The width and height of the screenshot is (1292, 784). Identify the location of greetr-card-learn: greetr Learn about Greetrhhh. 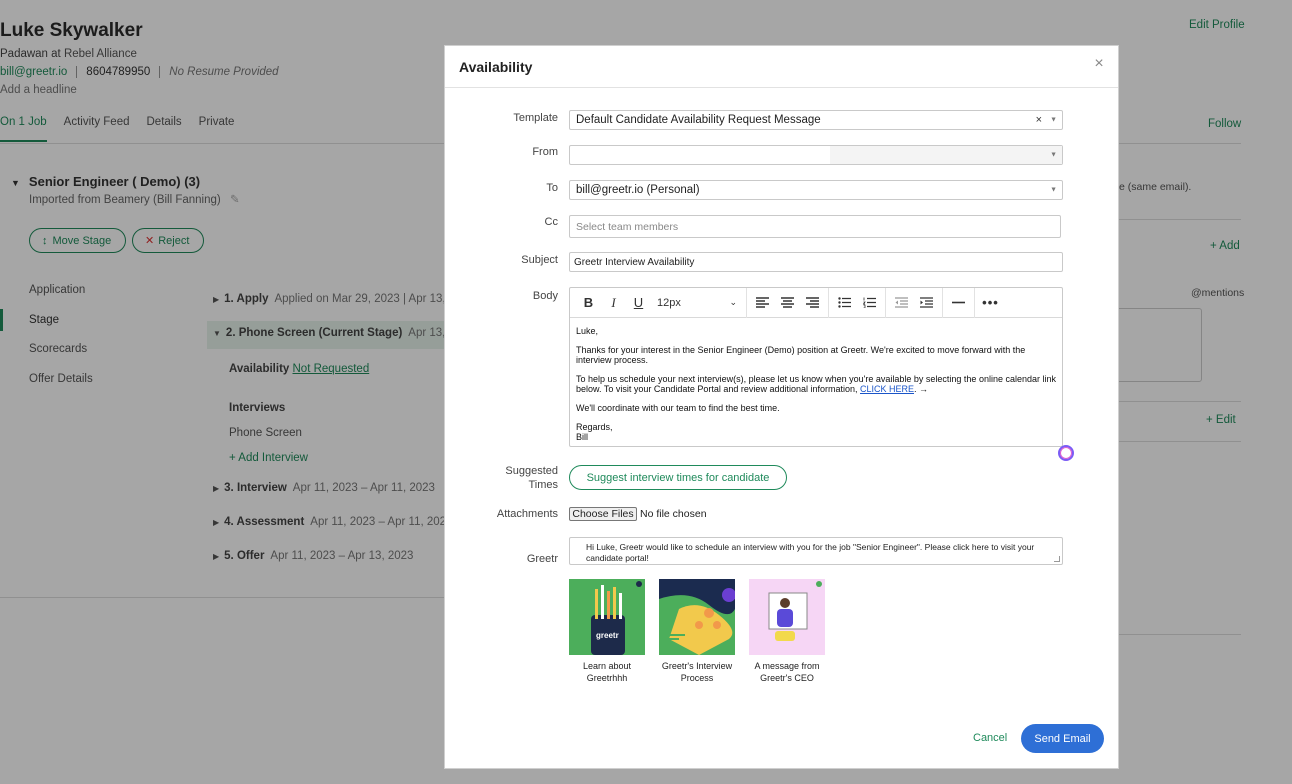
(607, 631).